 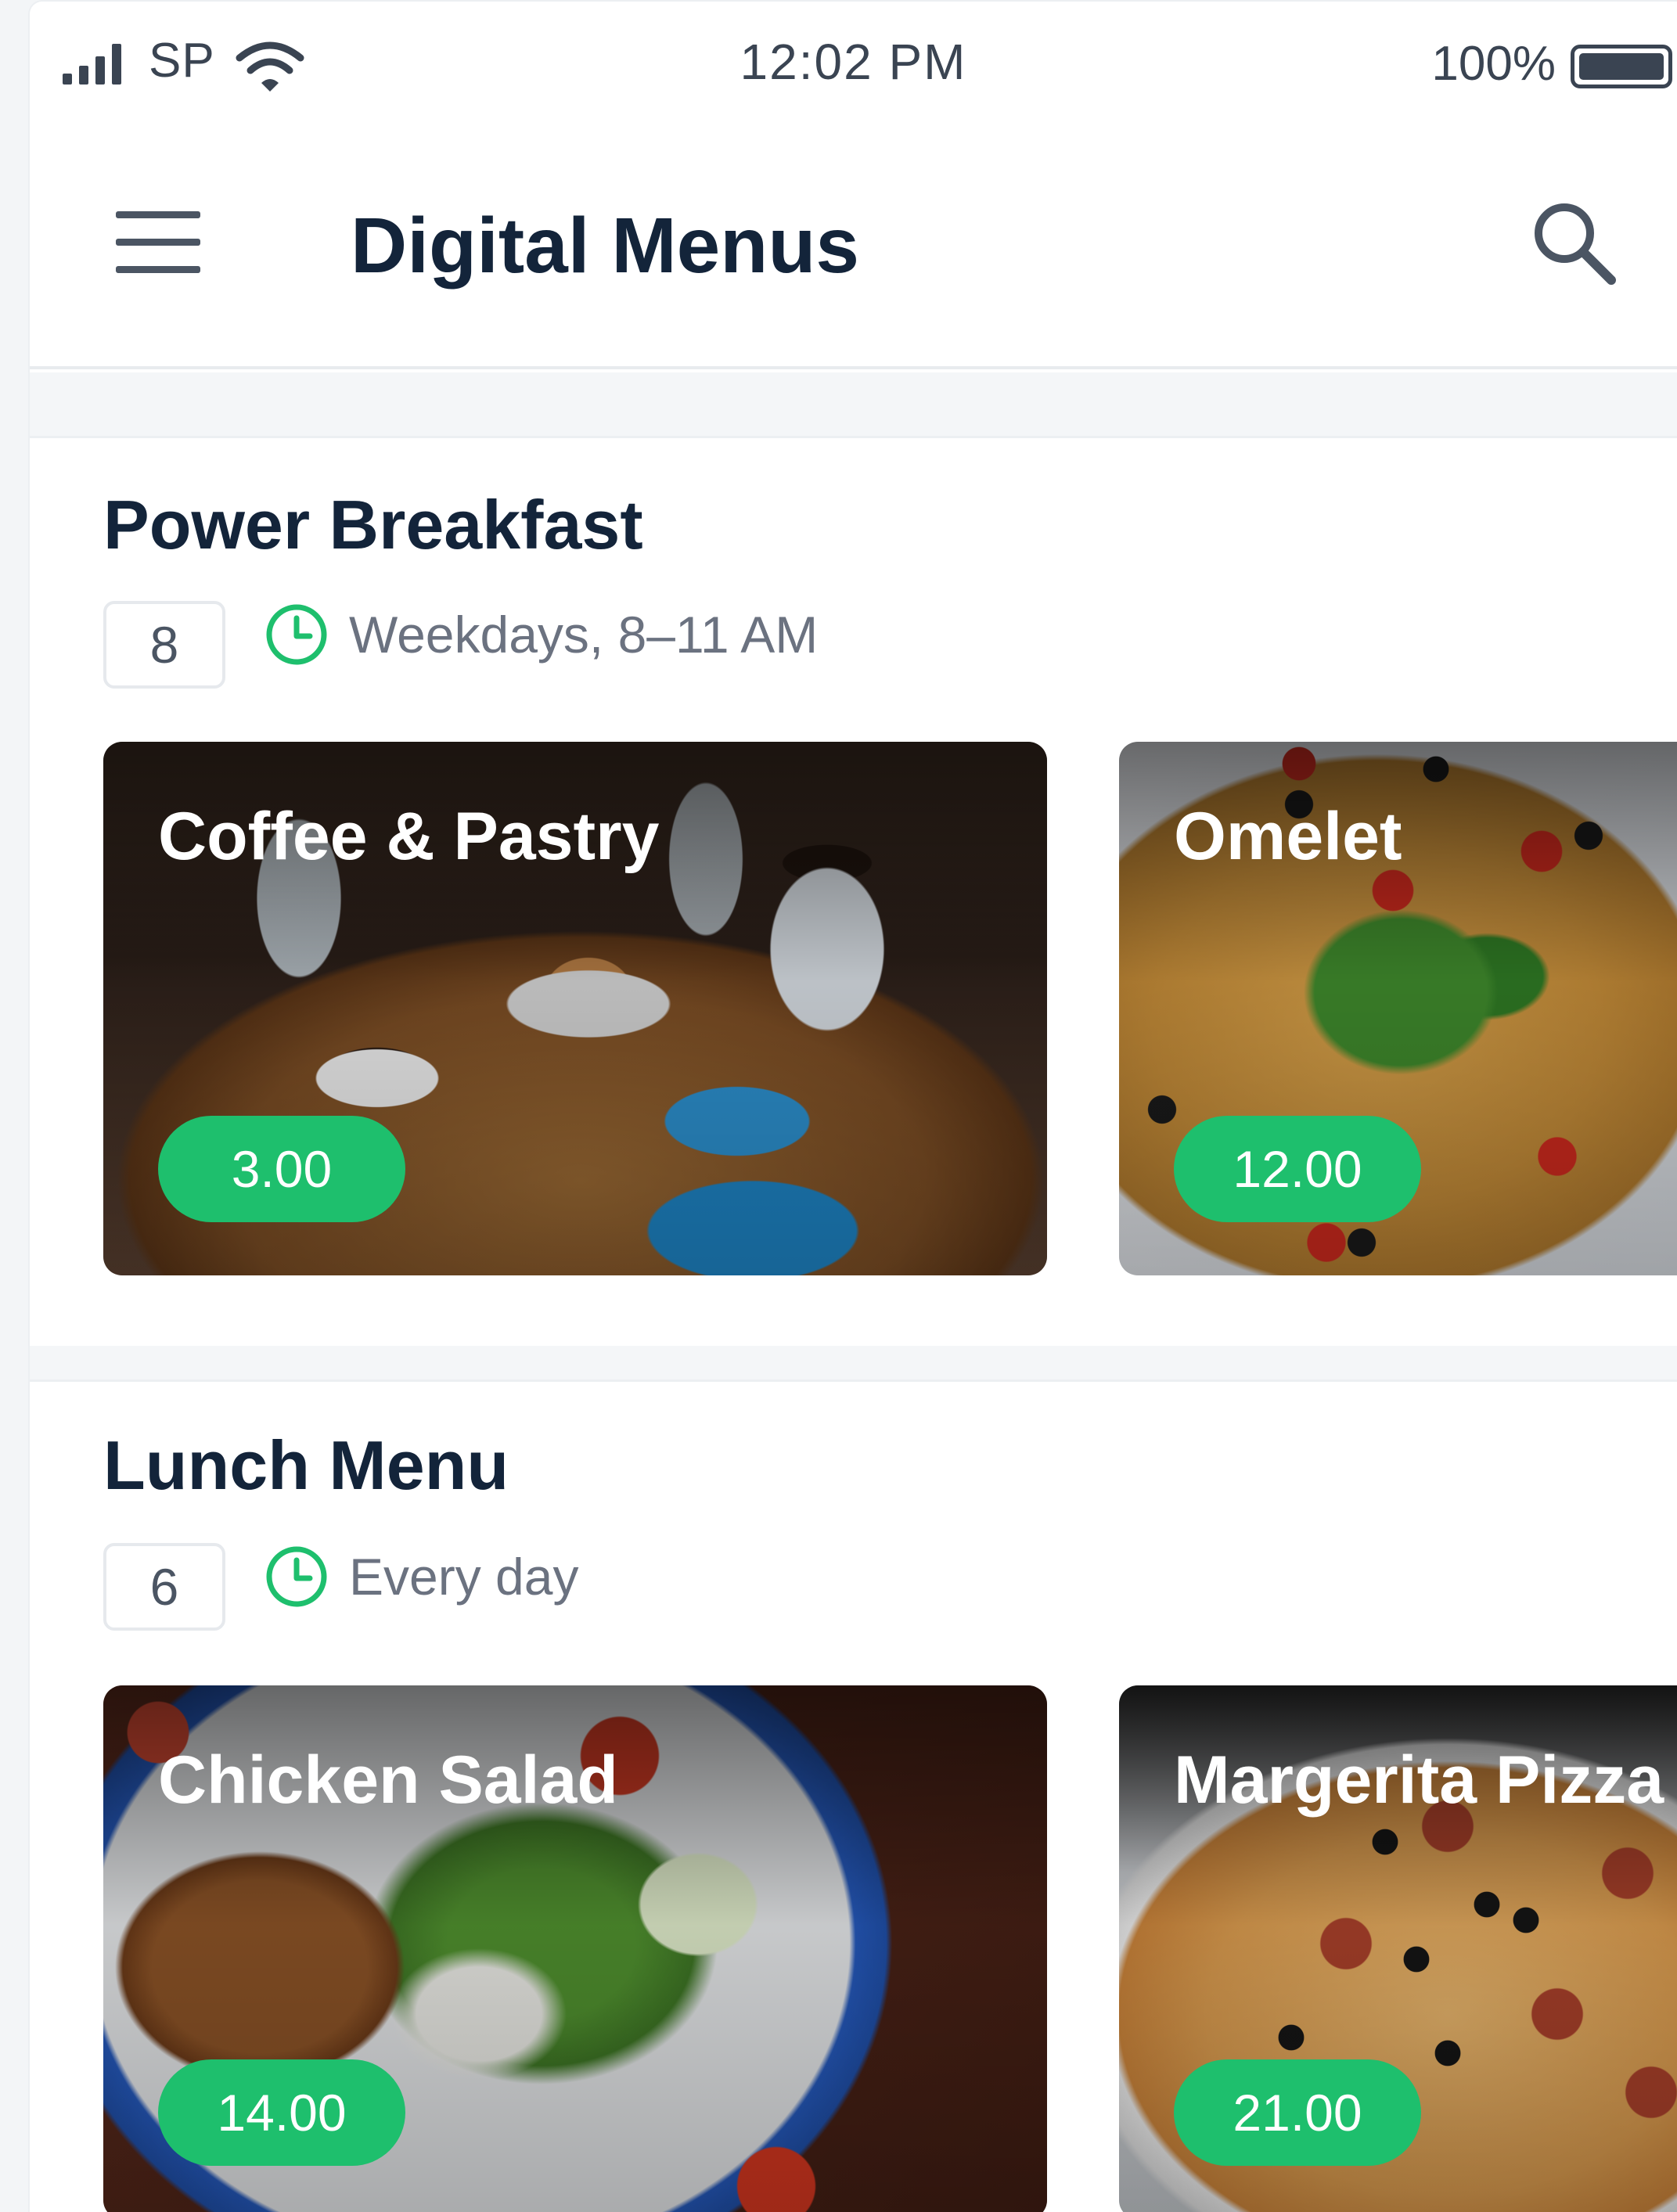 I want to click on hamburger-menu-icon, so click(x=158, y=242).